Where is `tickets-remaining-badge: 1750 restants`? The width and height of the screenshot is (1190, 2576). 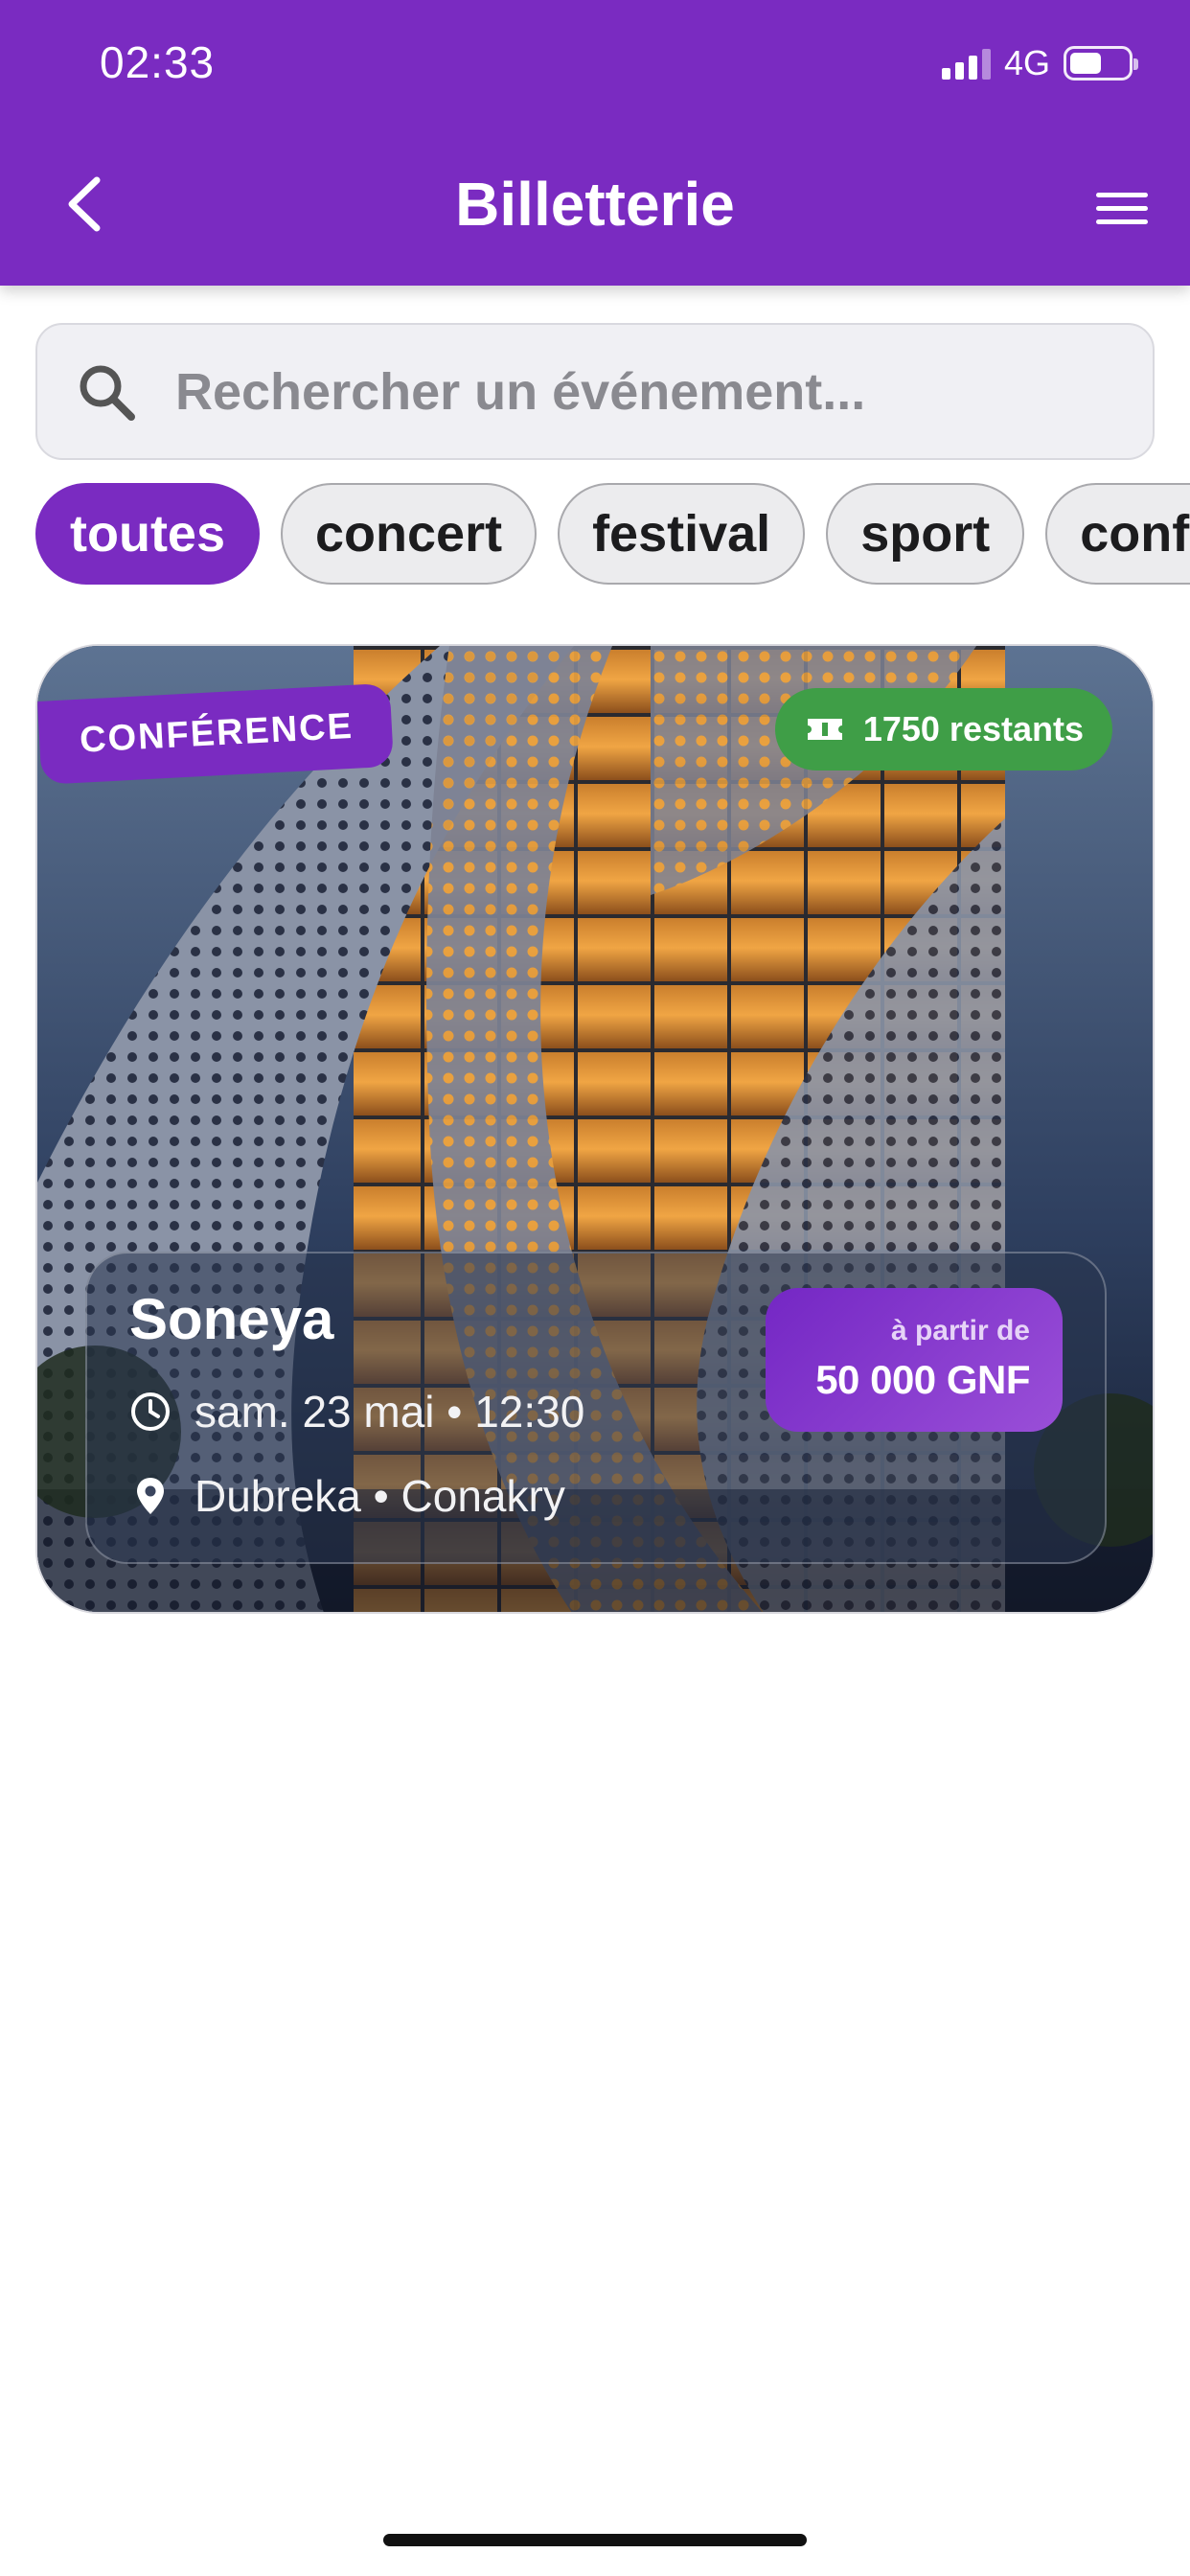 tickets-remaining-badge: 1750 restants is located at coordinates (943, 729).